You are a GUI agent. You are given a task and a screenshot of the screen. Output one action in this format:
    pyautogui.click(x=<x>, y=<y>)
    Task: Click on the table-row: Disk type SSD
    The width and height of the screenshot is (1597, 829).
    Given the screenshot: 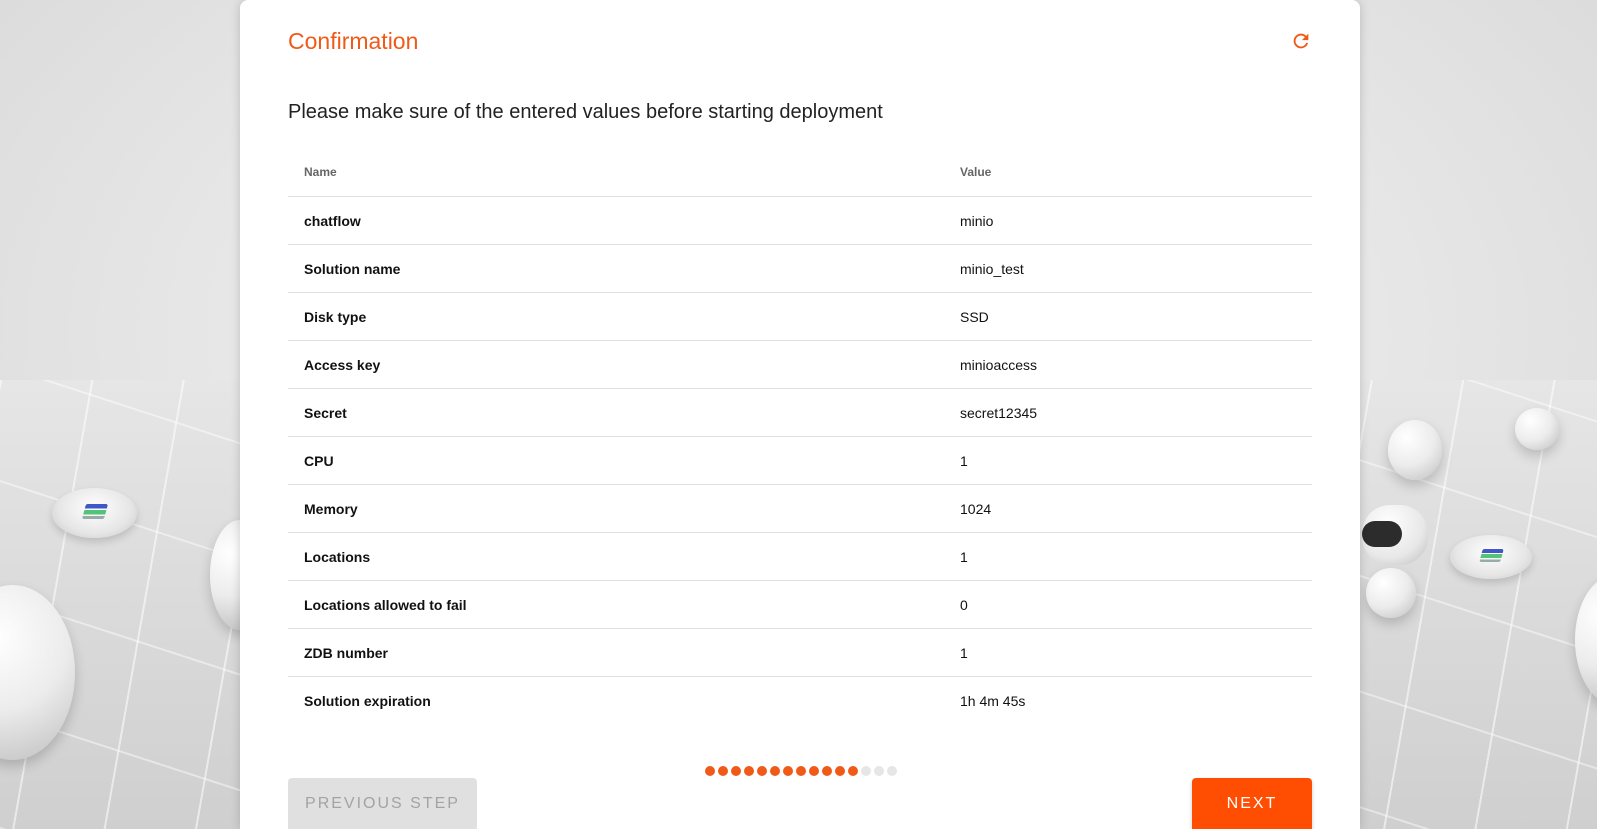 What is the action you would take?
    pyautogui.click(x=800, y=316)
    